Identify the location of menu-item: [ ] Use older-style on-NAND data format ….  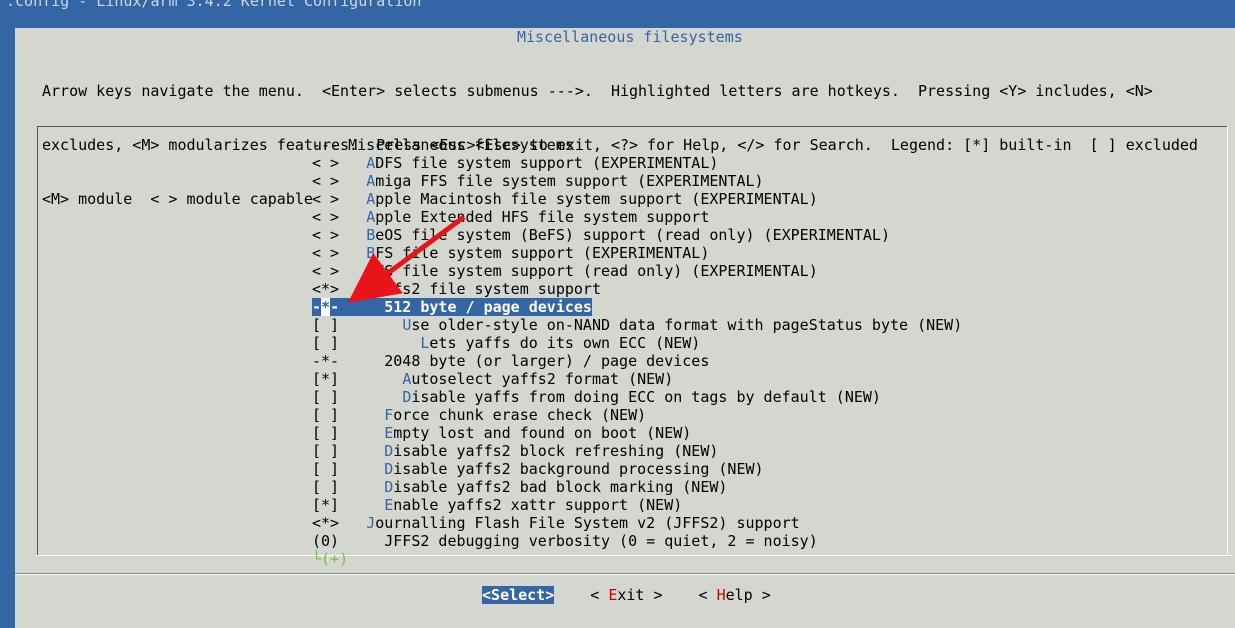
(637, 325).